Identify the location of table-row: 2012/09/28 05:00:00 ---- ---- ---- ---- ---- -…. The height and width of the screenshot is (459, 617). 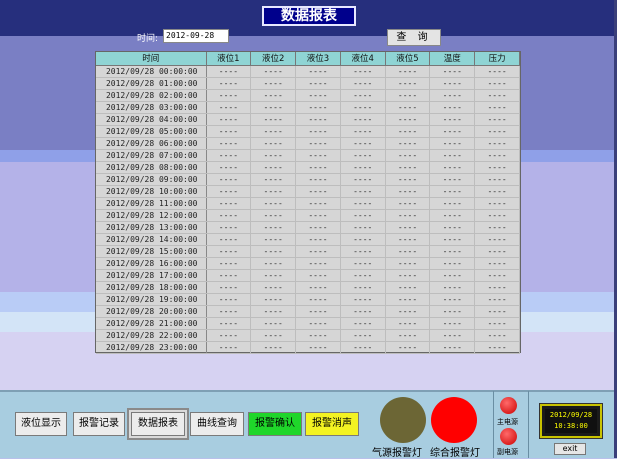
(308, 131).